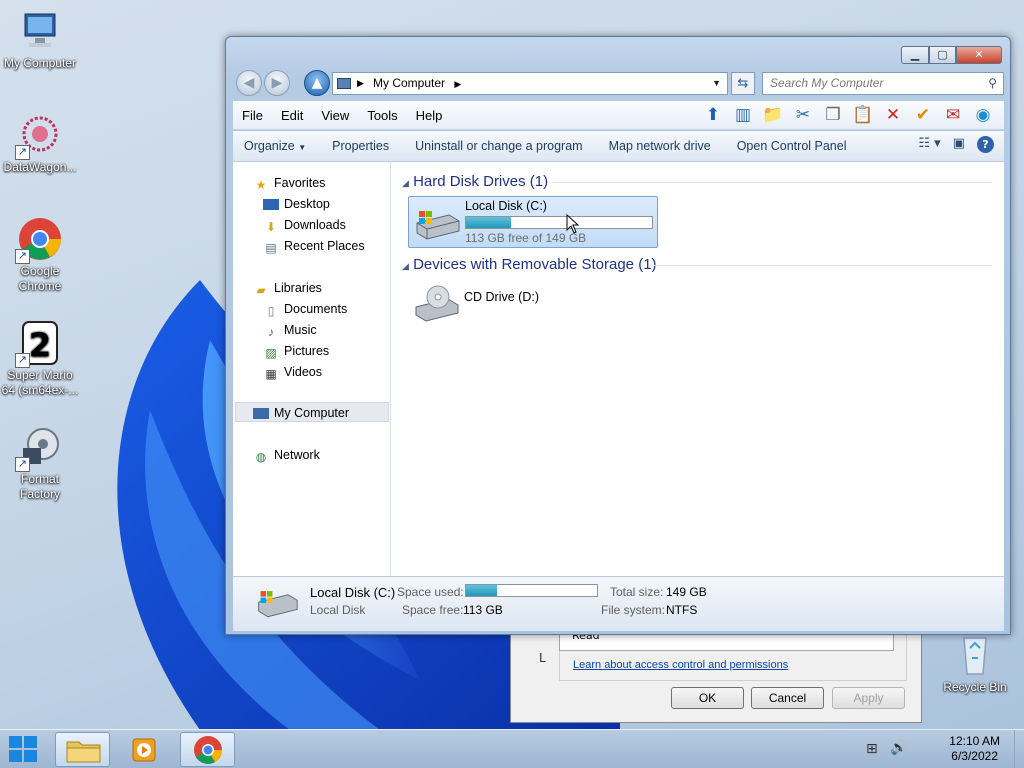  What do you see at coordinates (953, 115) in the screenshot?
I see `rename-icon: ✉` at bounding box center [953, 115].